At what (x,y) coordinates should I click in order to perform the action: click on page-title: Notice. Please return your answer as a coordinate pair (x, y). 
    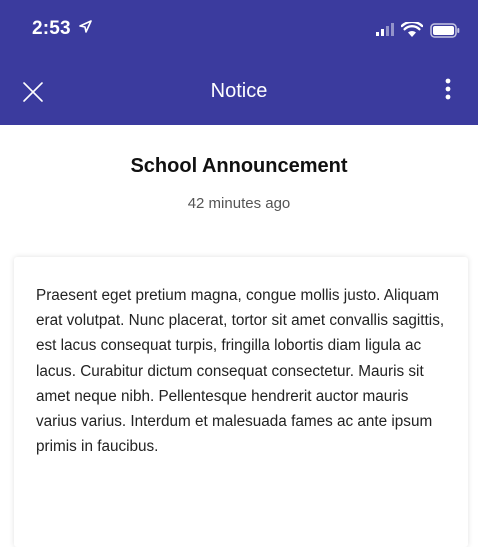
    Looking at the image, I should click on (239, 91).